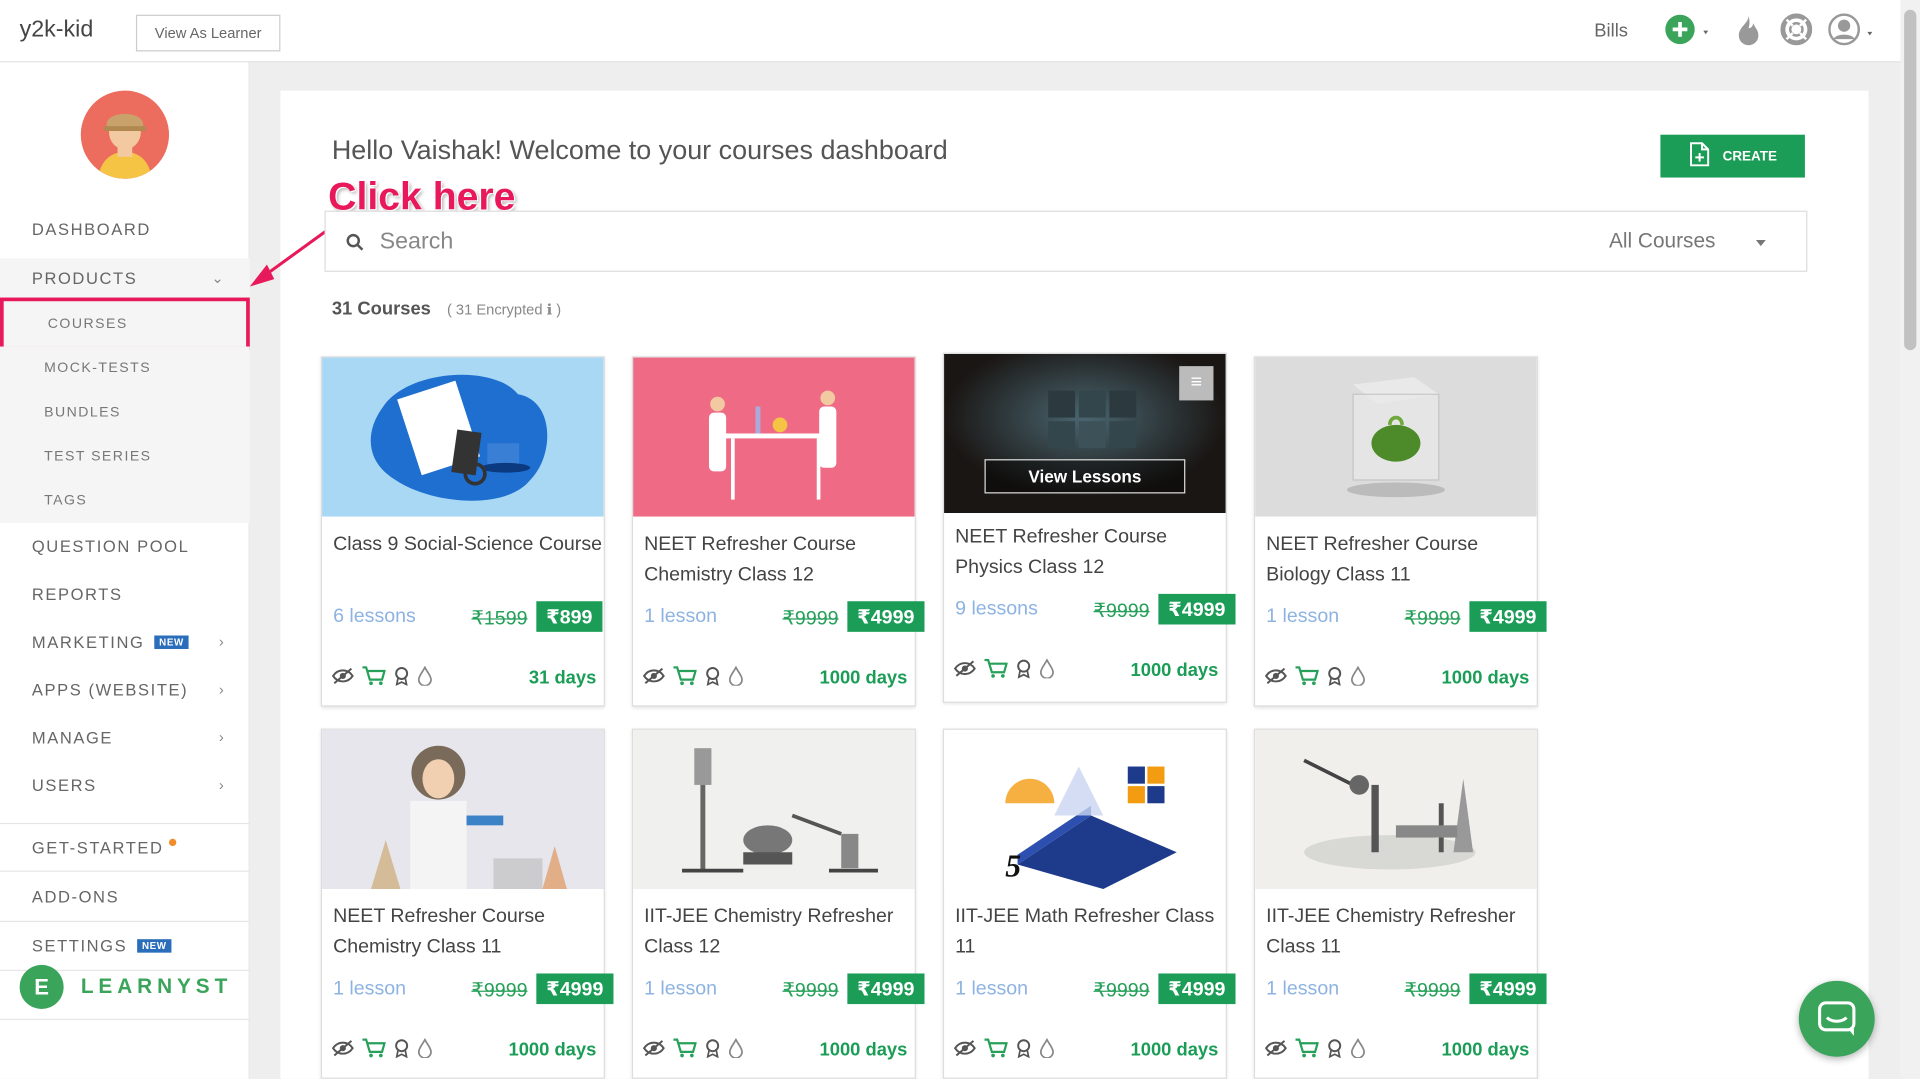 Image resolution: width=1920 pixels, height=1079 pixels. Describe the element at coordinates (125, 847) in the screenshot. I see `nav-get-started: GET-STARTED` at that location.